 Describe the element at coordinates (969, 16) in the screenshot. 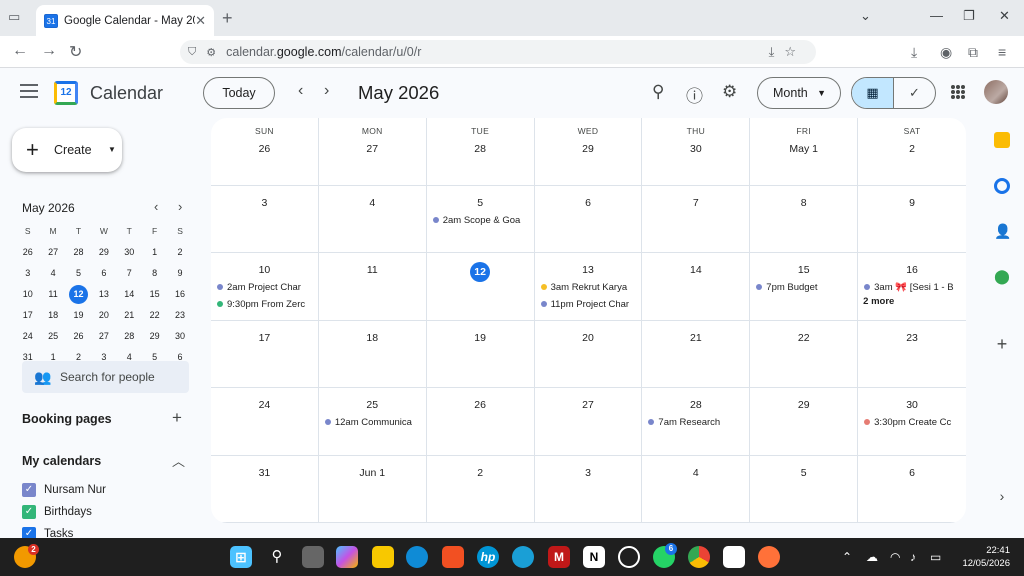

I see `restore-icon: ❐` at that location.